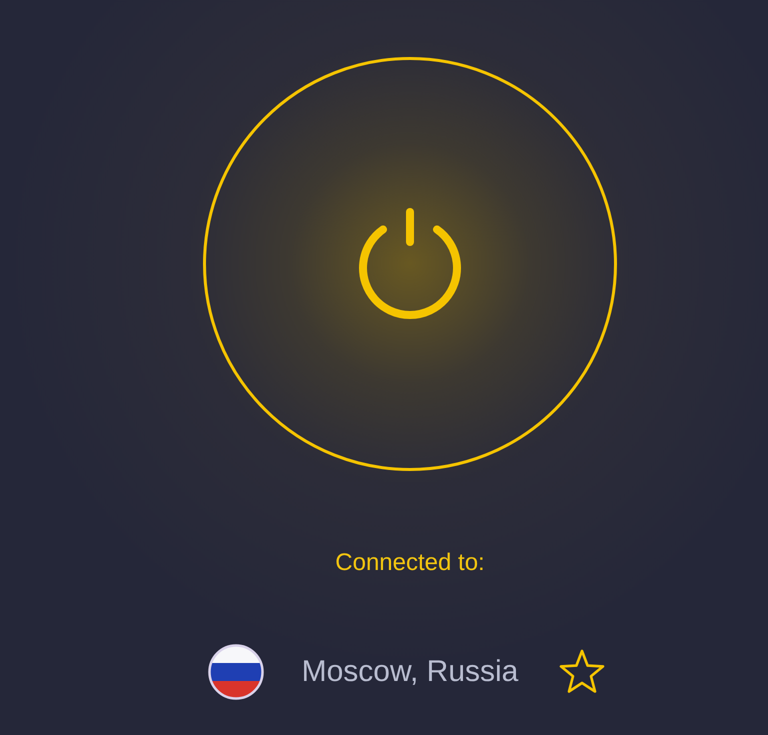 Image resolution: width=768 pixels, height=735 pixels. What do you see at coordinates (236, 672) in the screenshot?
I see `russia-flag-icon` at bounding box center [236, 672].